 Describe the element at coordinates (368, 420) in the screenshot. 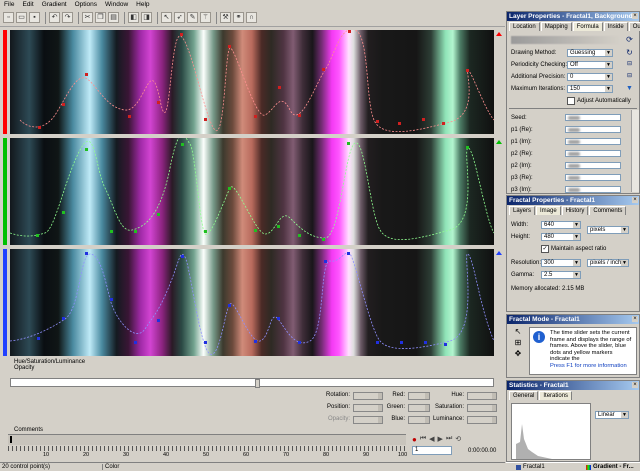

I see `opacity-field` at that location.